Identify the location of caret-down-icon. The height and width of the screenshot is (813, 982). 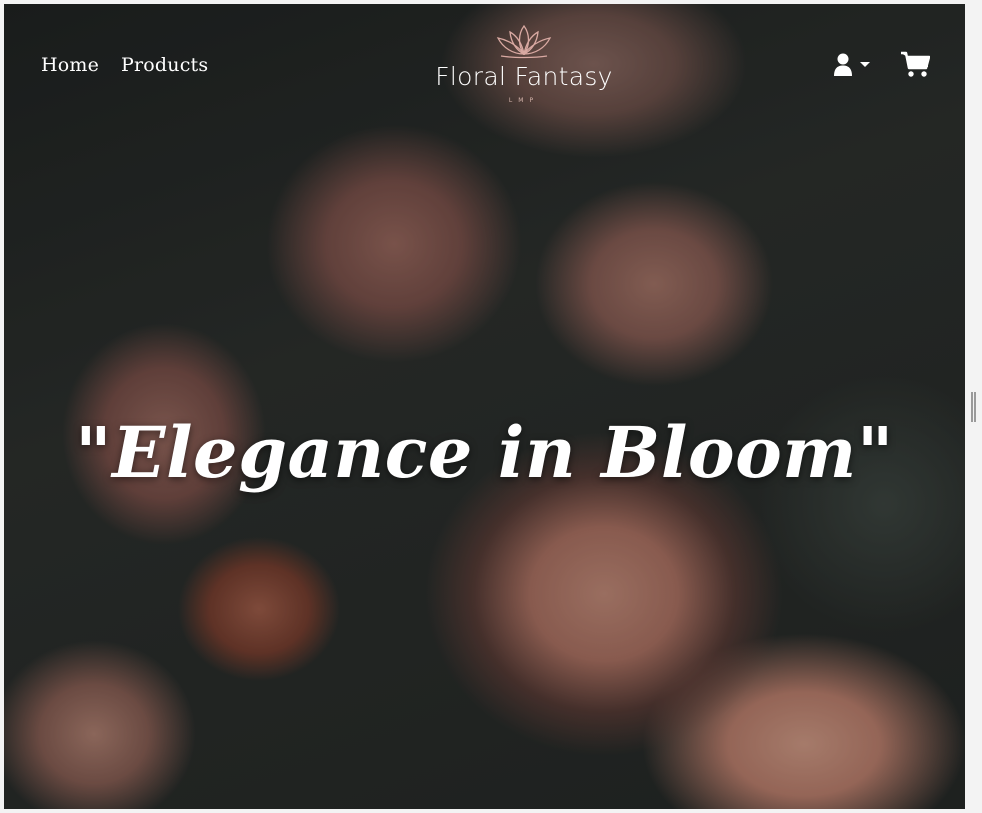
(865, 64).